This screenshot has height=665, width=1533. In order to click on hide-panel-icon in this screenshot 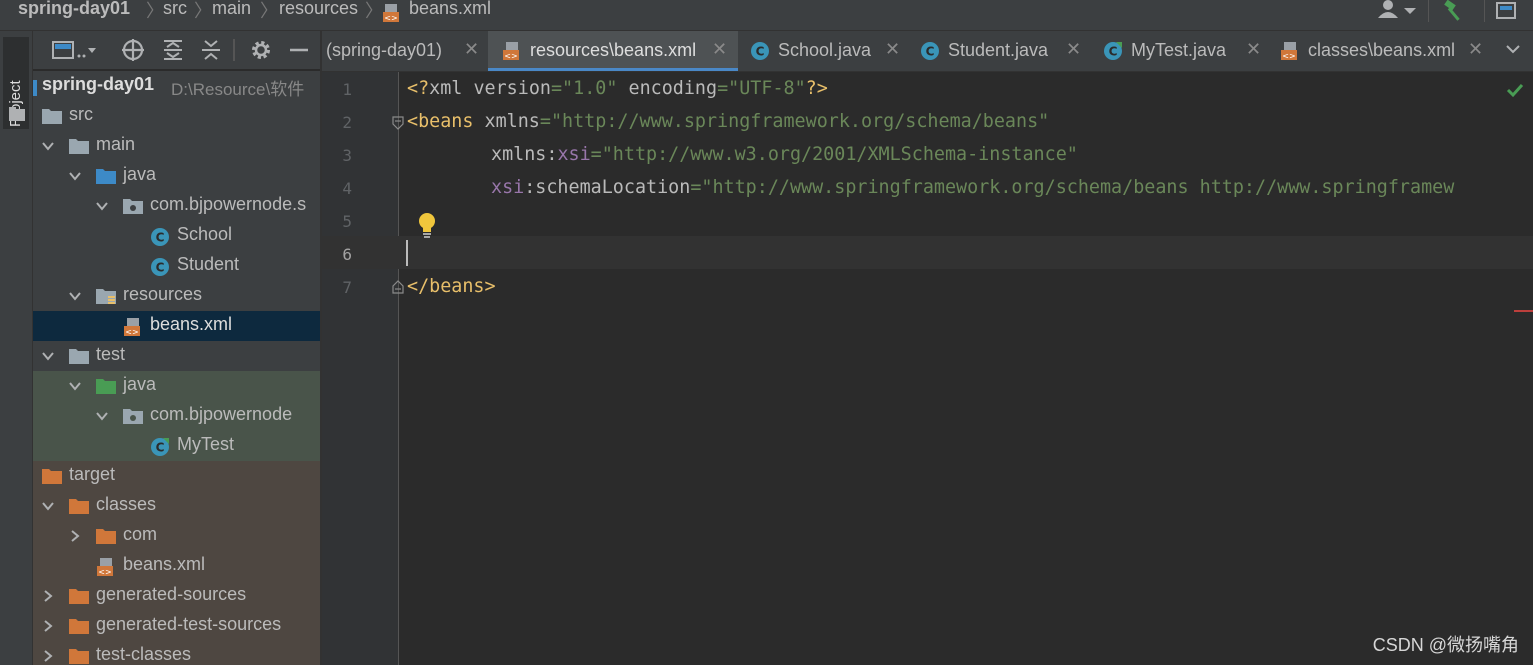, I will do `click(299, 50)`.